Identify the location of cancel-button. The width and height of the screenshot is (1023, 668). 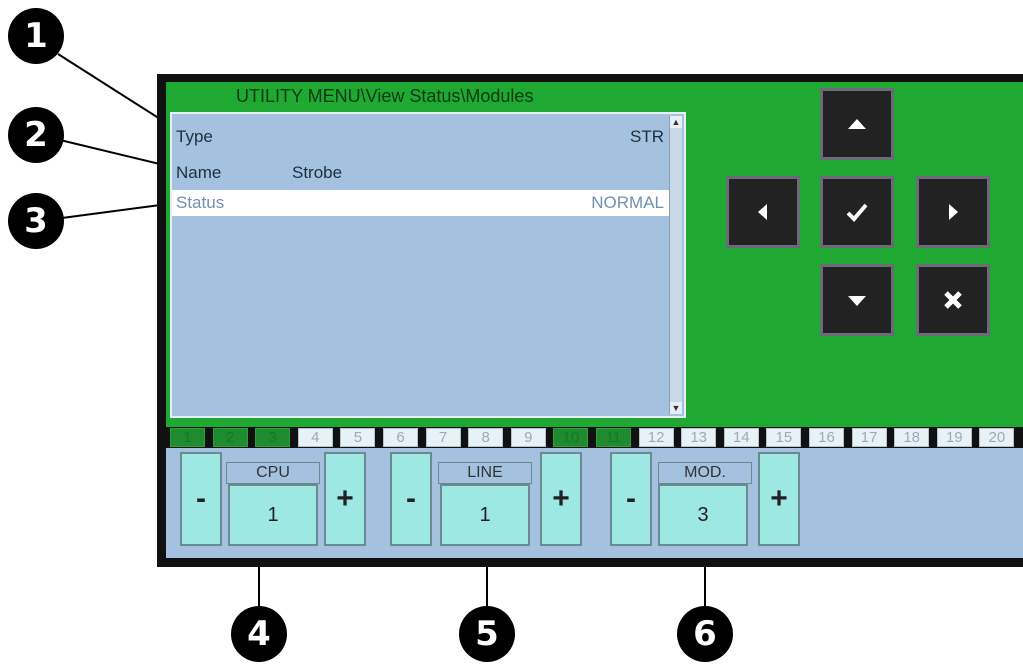
(953, 300).